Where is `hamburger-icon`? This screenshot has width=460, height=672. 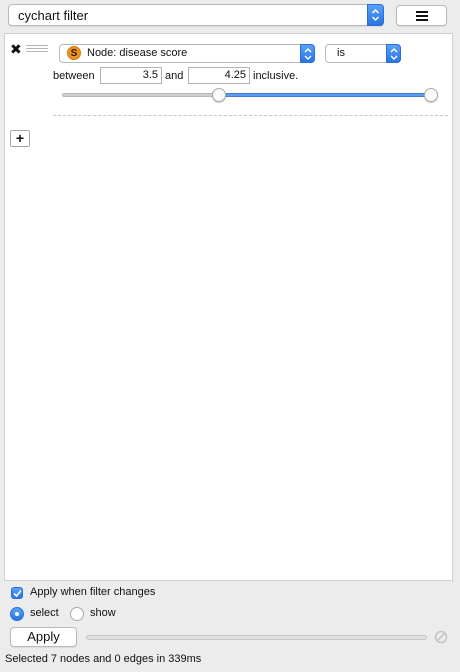
hamburger-icon is located at coordinates (422, 16).